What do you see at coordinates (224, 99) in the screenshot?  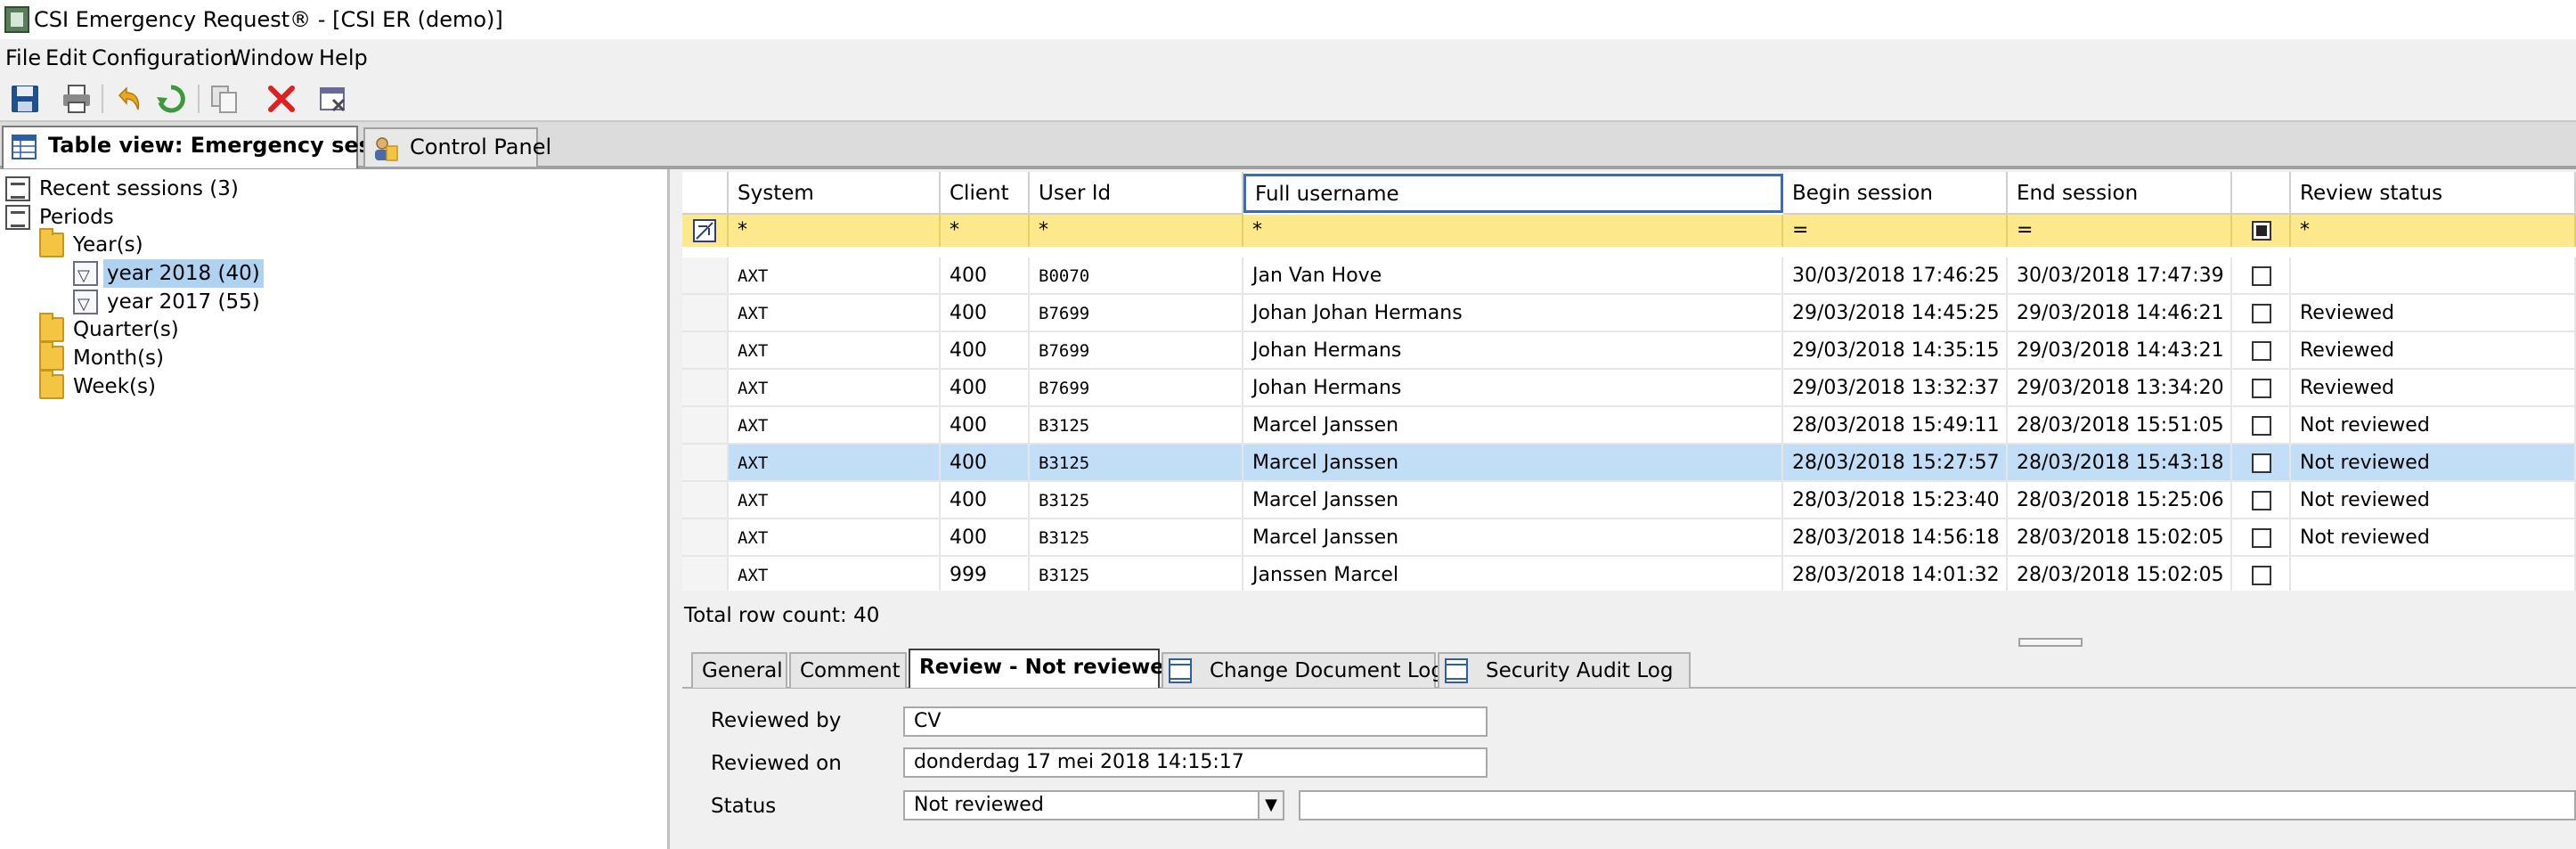 I see `copy-icon` at bounding box center [224, 99].